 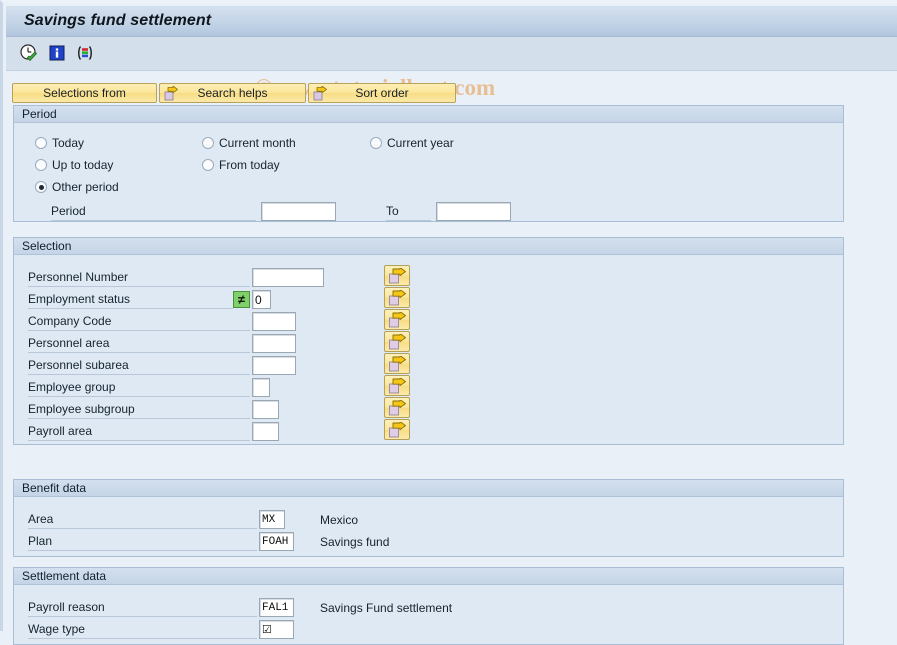 What do you see at coordinates (276, 629) in the screenshot?
I see `wage-type-input` at bounding box center [276, 629].